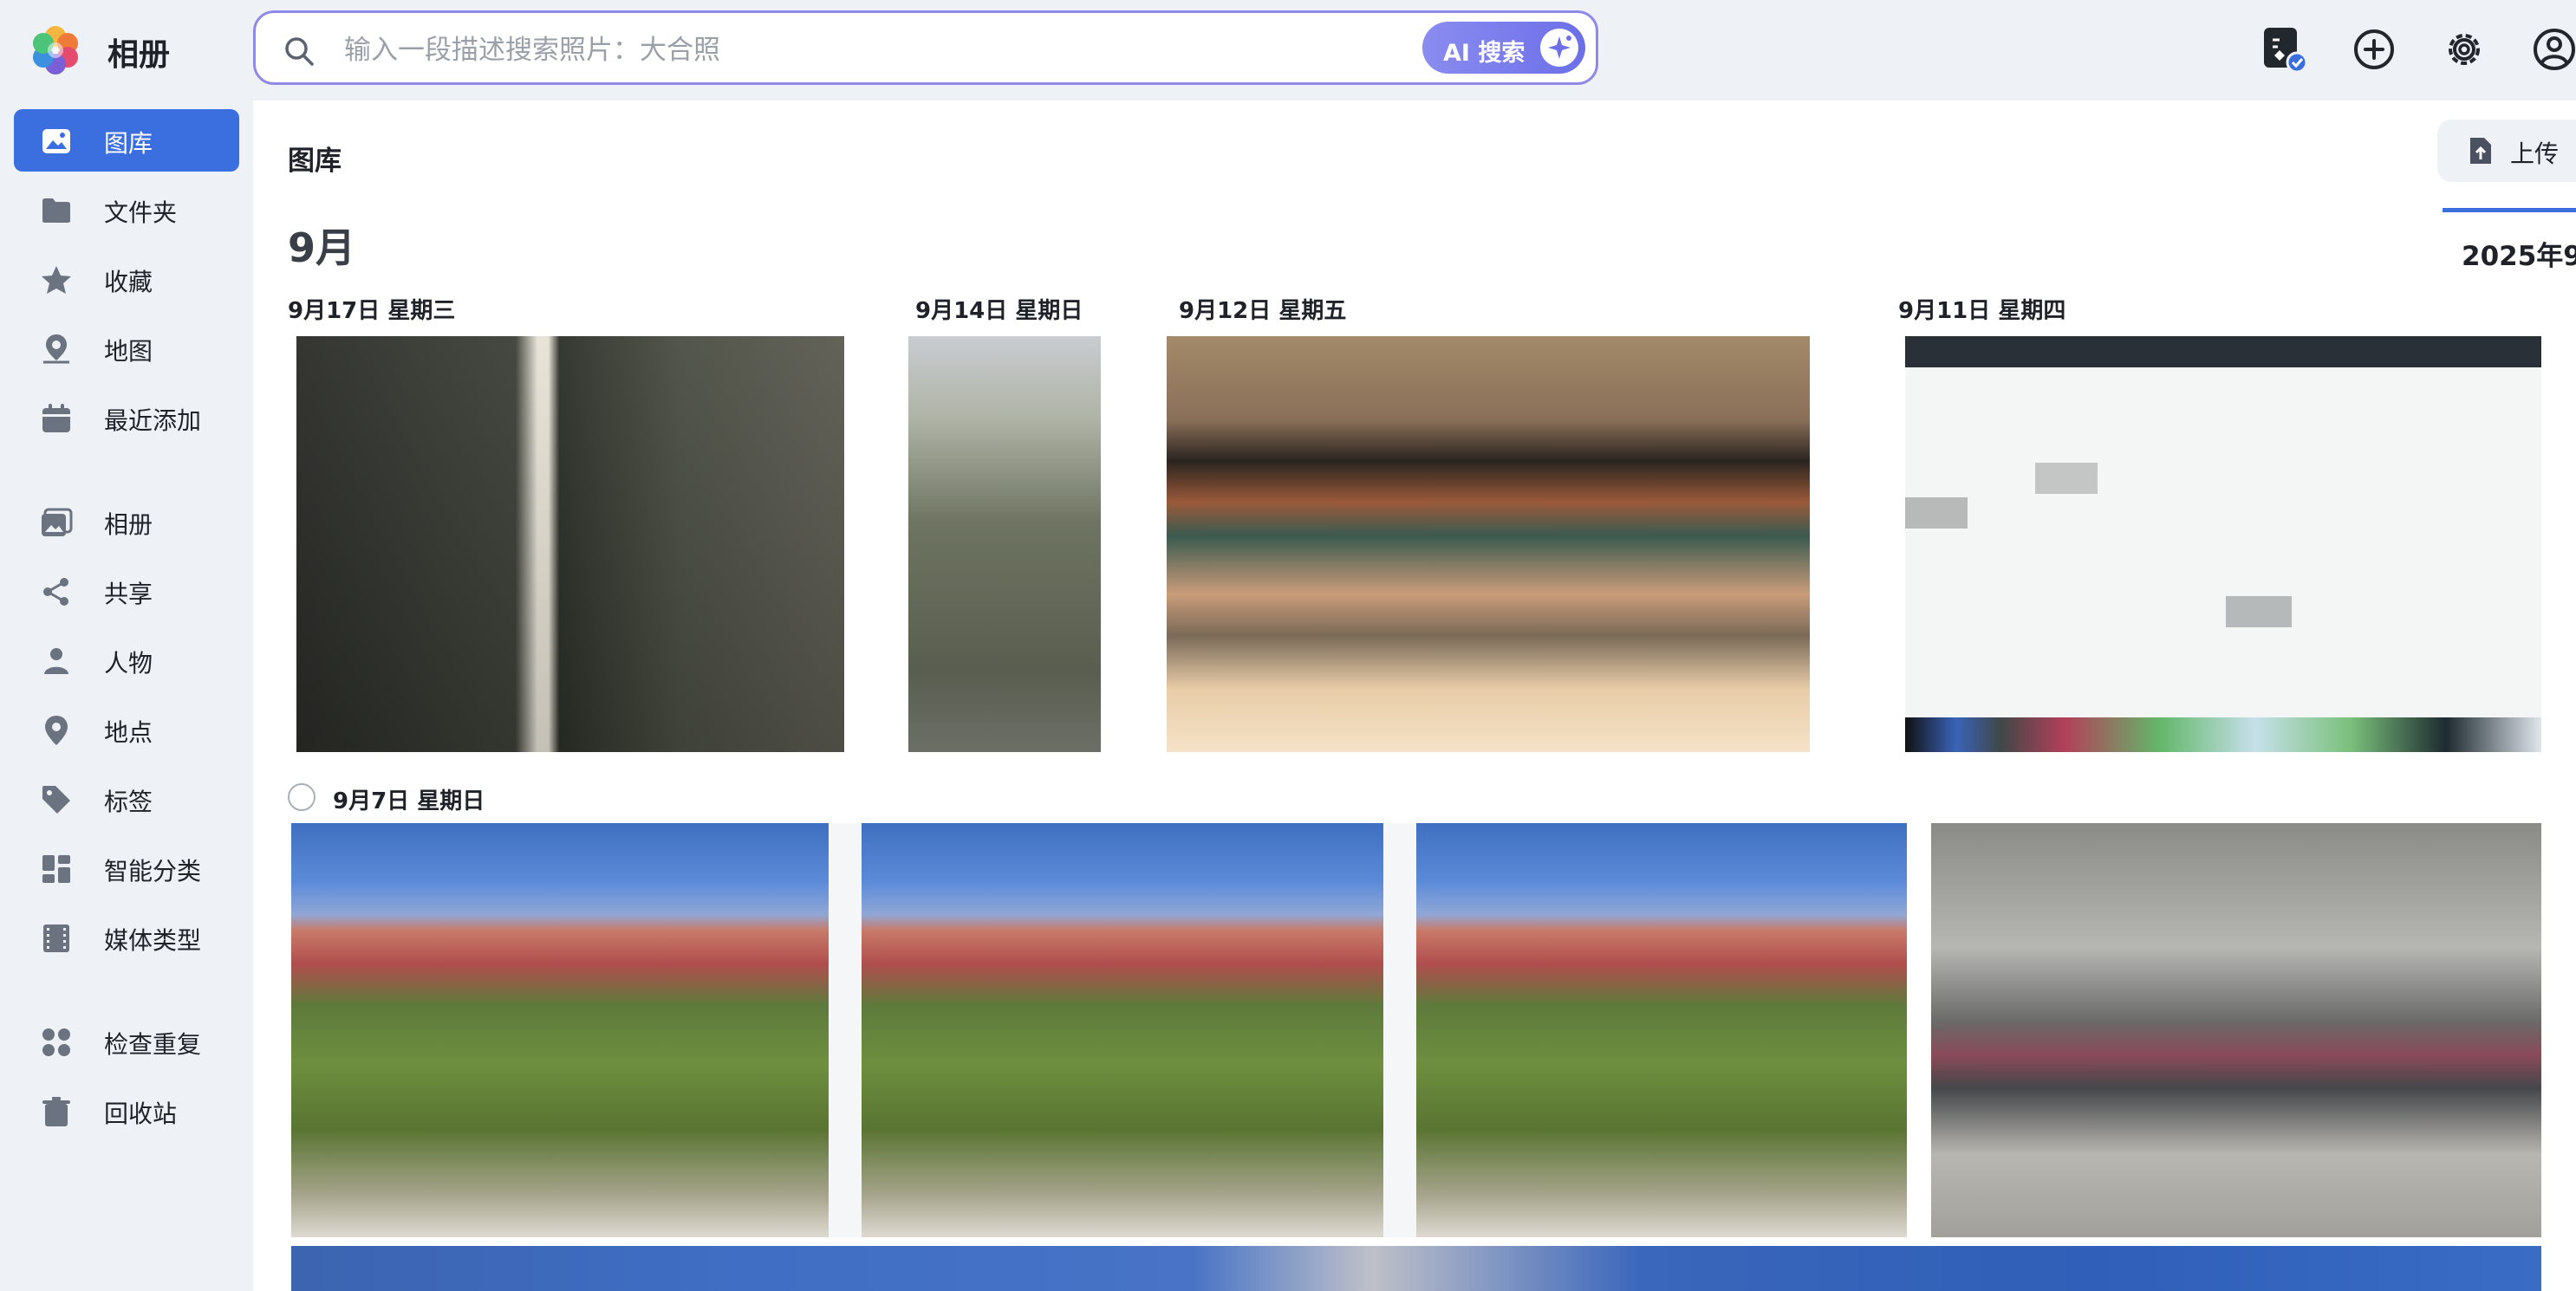  I want to click on sidebar-item-tags: 标签, so click(127, 799).